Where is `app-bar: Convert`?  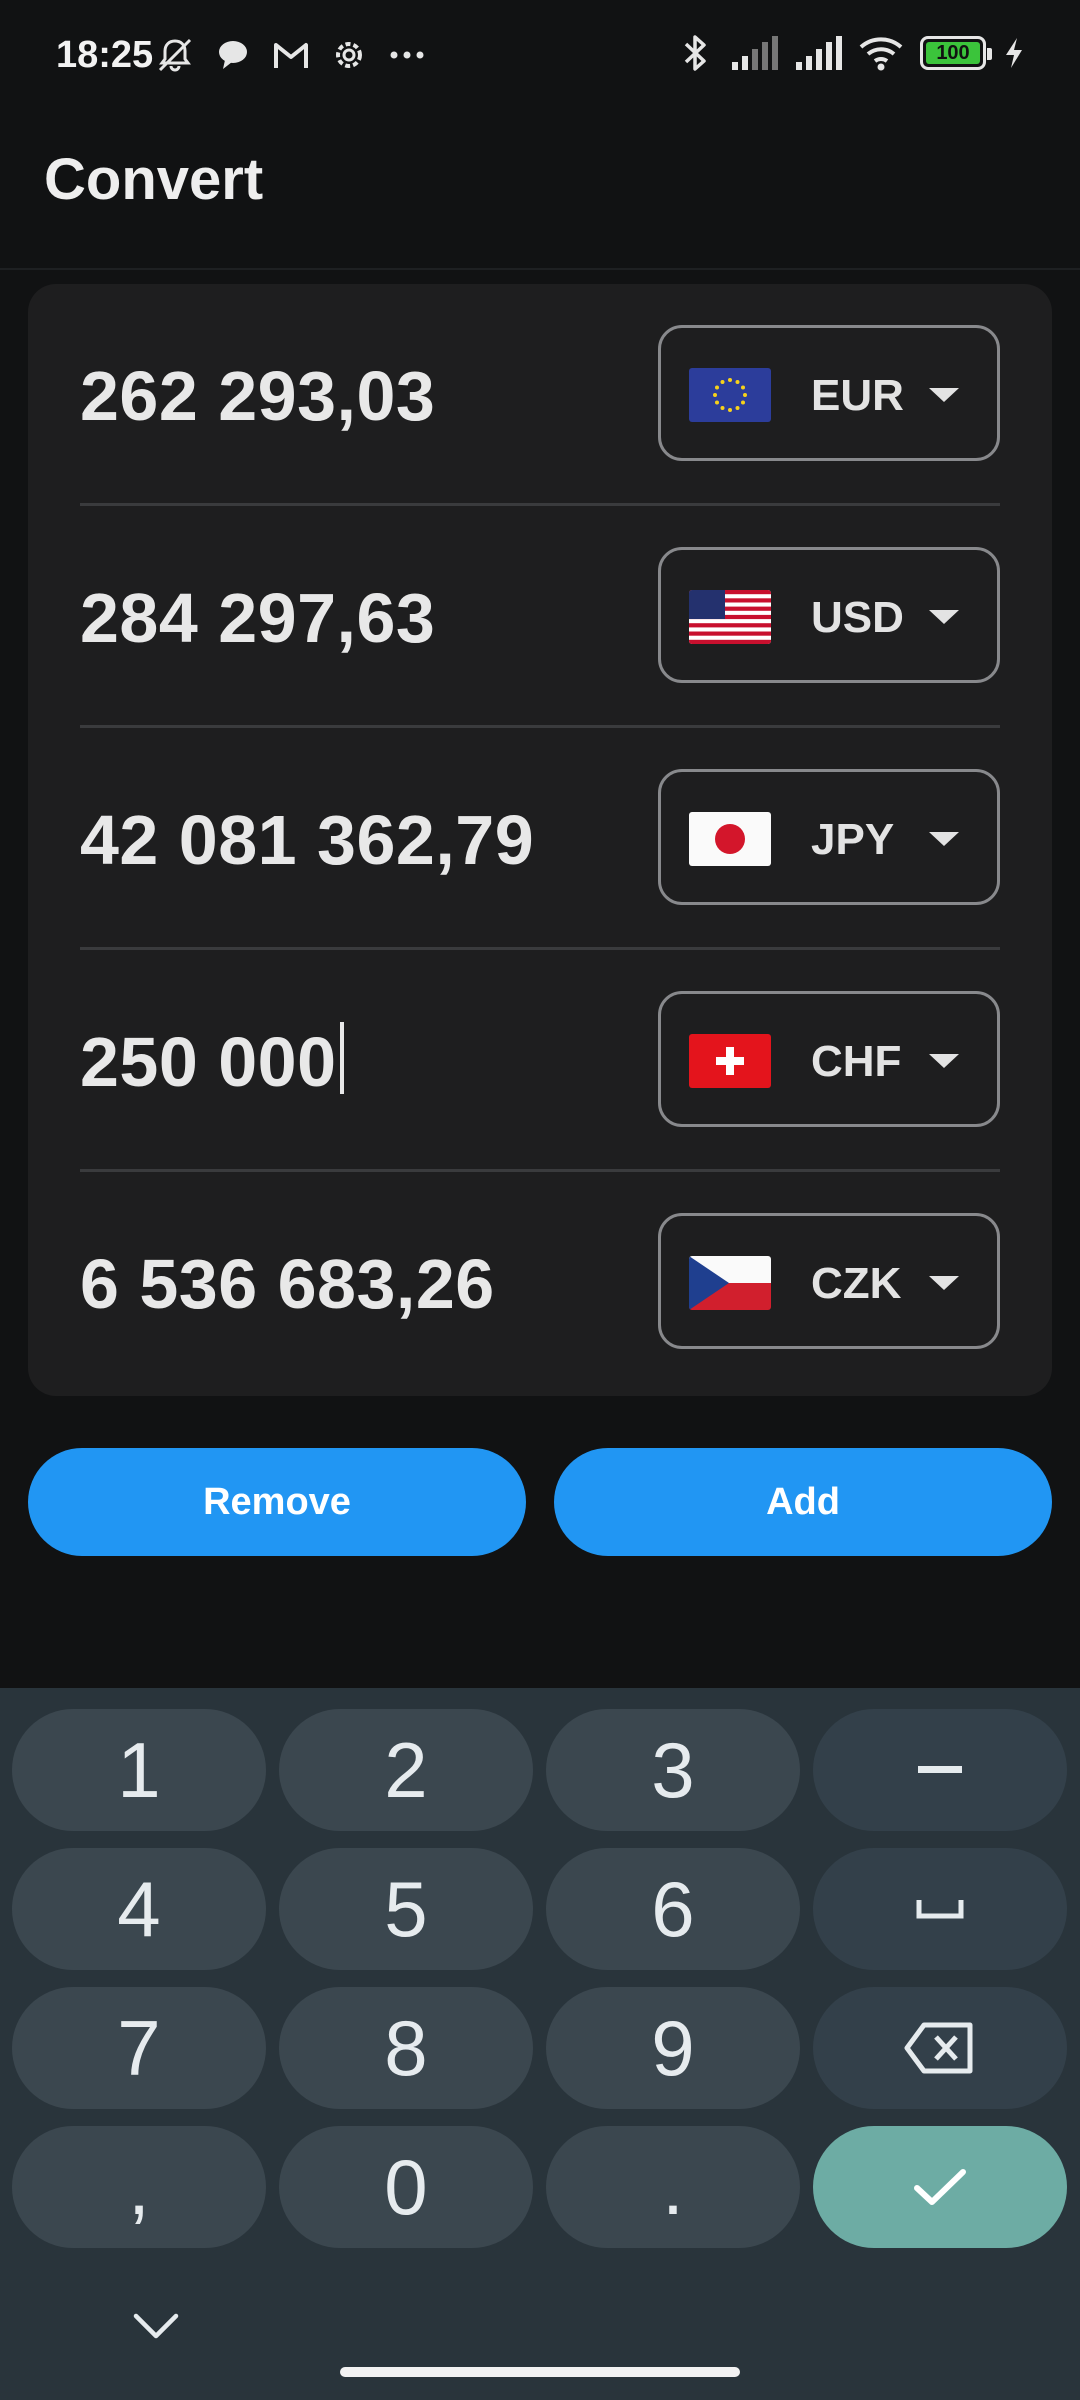 app-bar: Convert is located at coordinates (540, 190).